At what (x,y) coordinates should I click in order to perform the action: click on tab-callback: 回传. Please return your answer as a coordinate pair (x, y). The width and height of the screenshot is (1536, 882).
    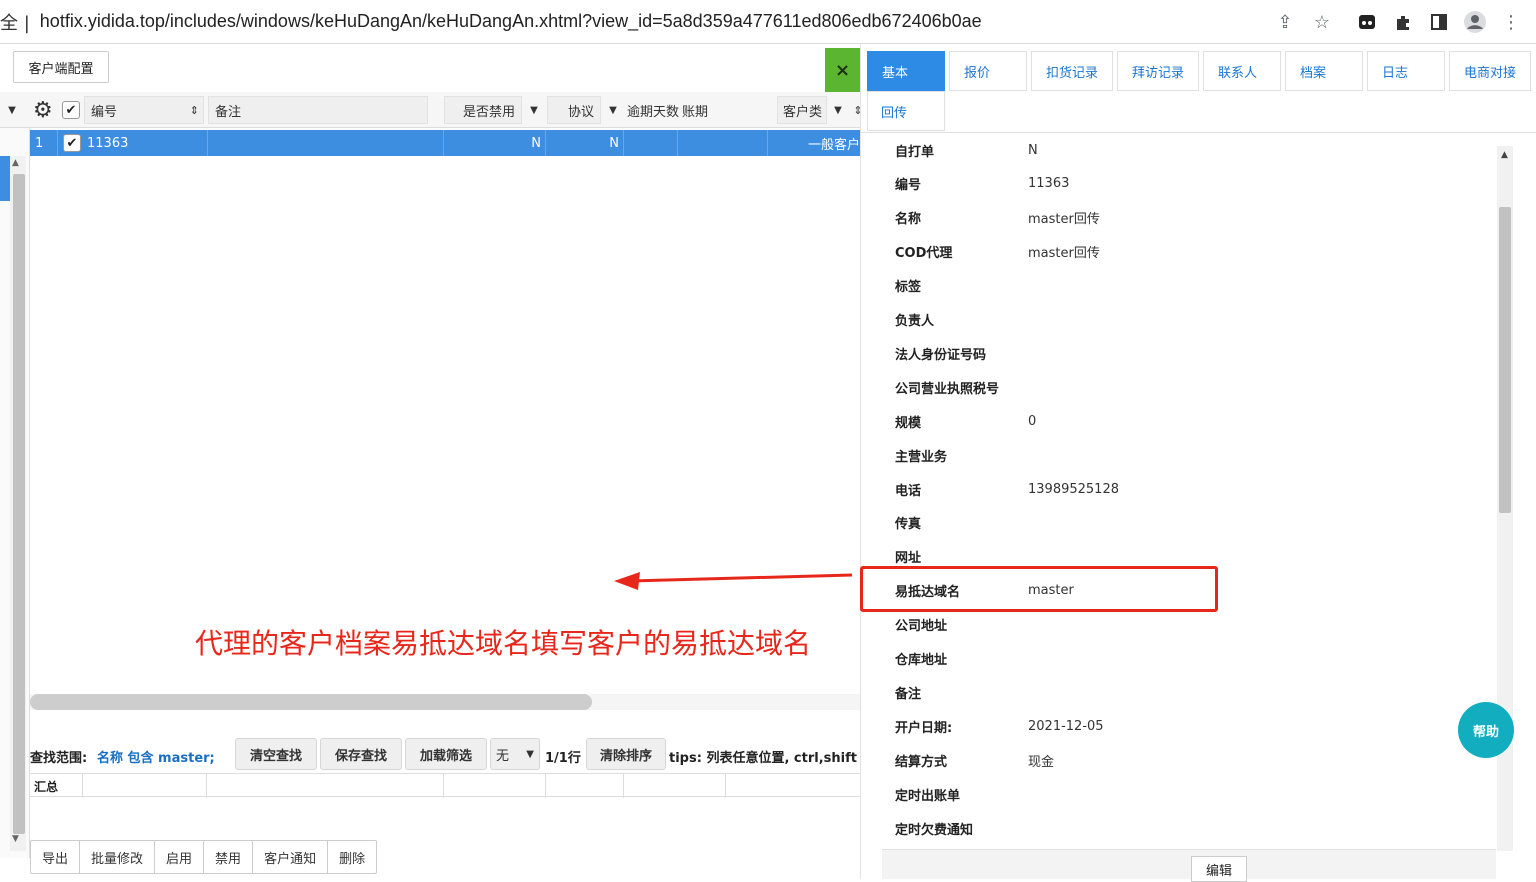
    Looking at the image, I should click on (906, 111).